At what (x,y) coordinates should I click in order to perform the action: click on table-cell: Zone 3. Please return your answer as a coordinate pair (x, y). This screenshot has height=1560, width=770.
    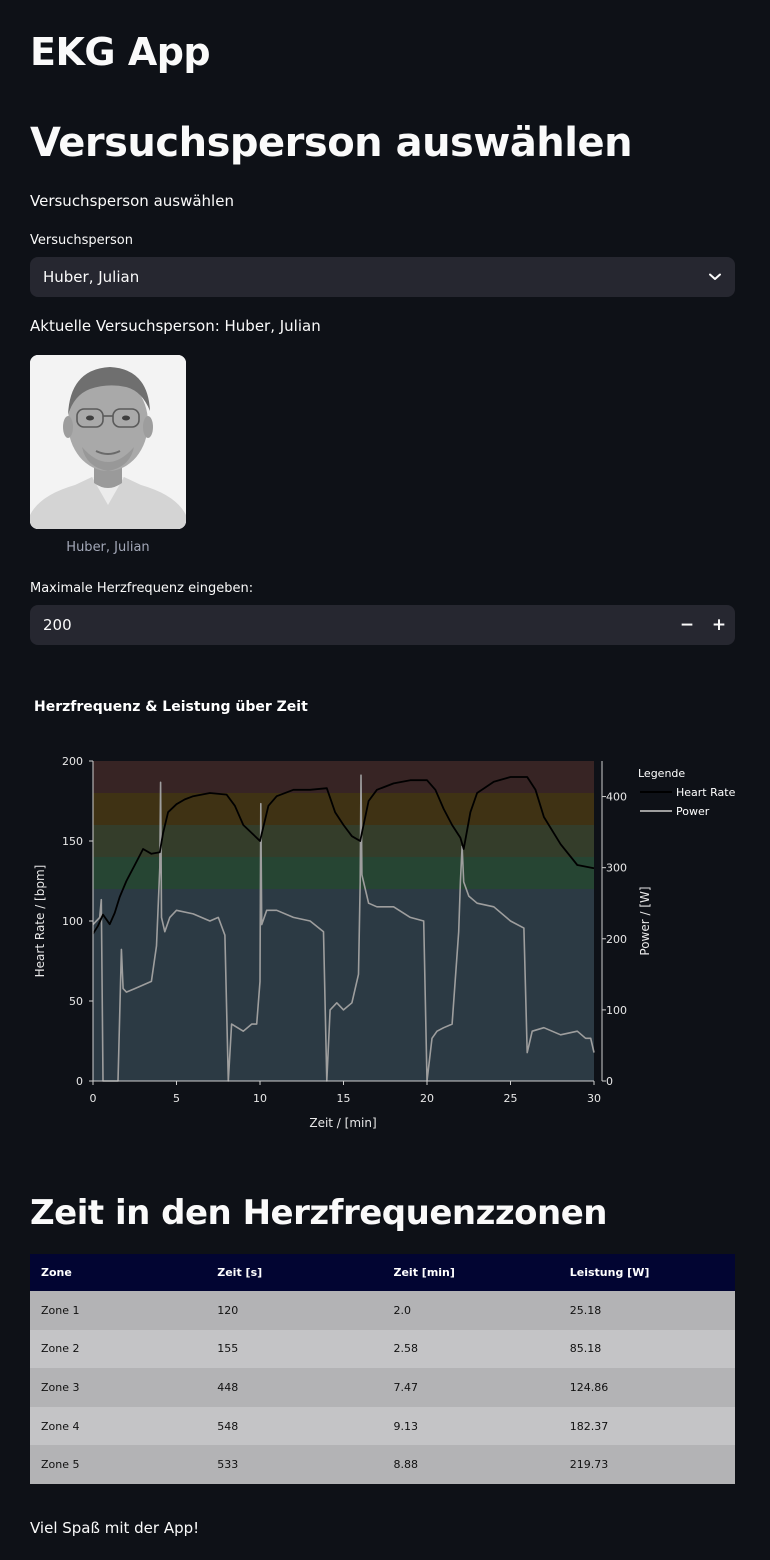
    Looking at the image, I should click on (118, 1387).